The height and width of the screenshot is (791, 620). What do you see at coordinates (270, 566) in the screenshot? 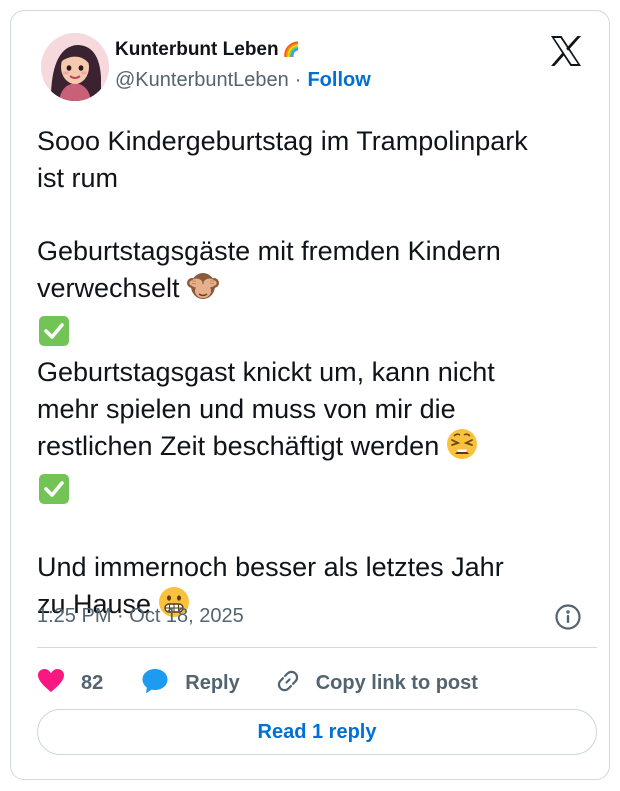
I see `text-line: Und immernoch besser als letztes Jahr` at bounding box center [270, 566].